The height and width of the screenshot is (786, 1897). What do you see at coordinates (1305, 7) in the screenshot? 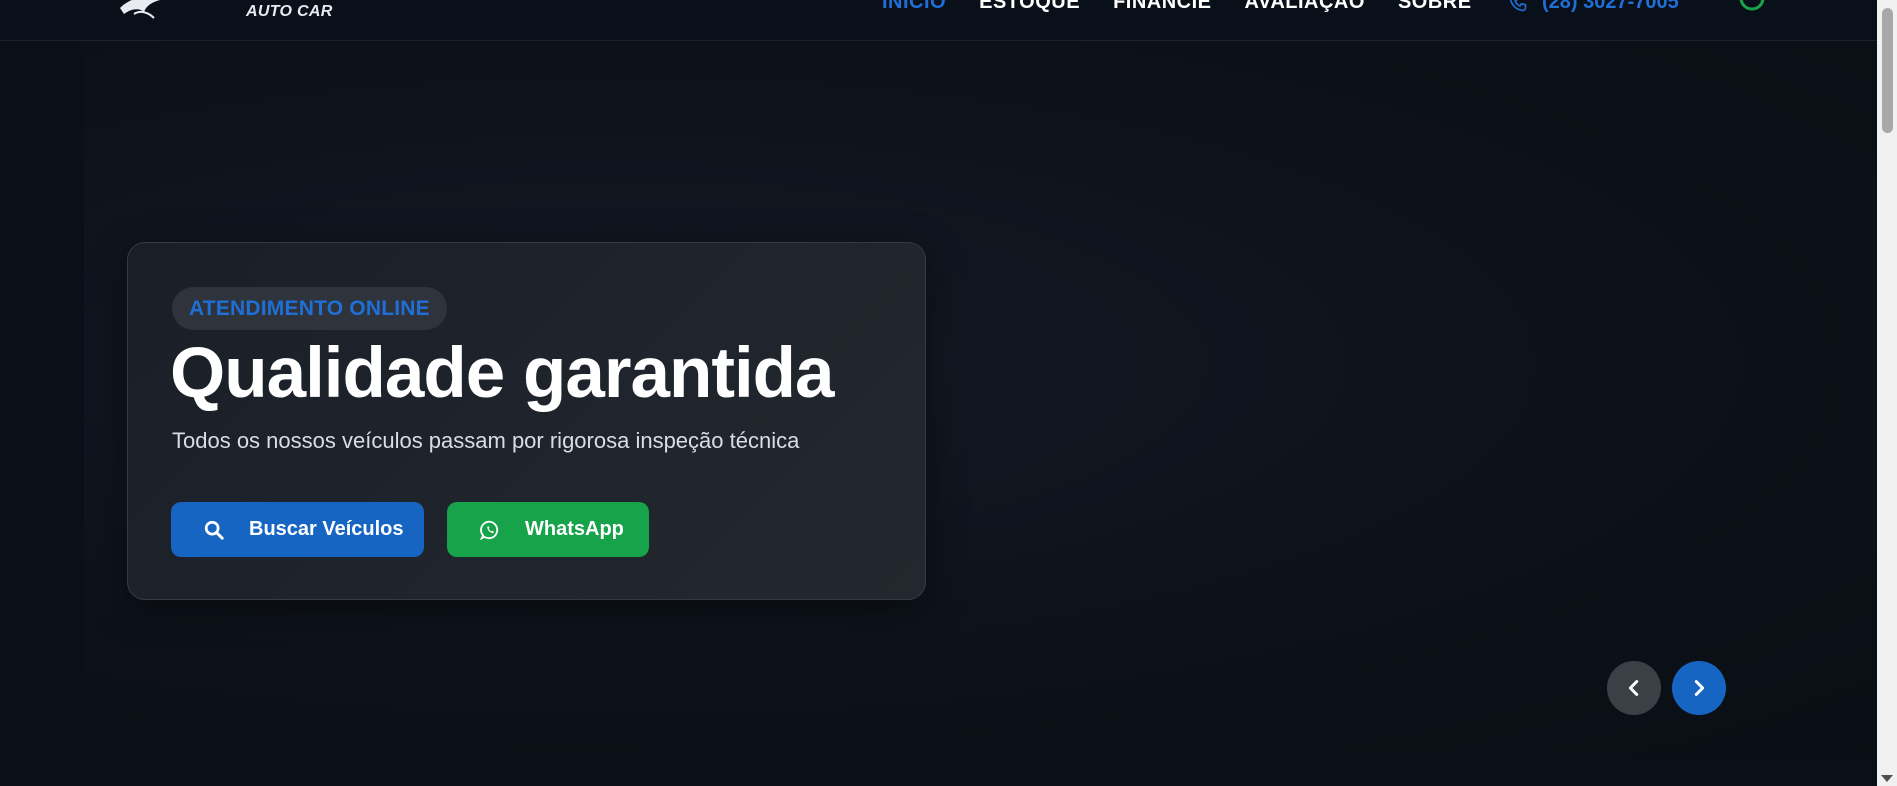
I see `nav-item-avaliacao: AVALIAÇÃO` at bounding box center [1305, 7].